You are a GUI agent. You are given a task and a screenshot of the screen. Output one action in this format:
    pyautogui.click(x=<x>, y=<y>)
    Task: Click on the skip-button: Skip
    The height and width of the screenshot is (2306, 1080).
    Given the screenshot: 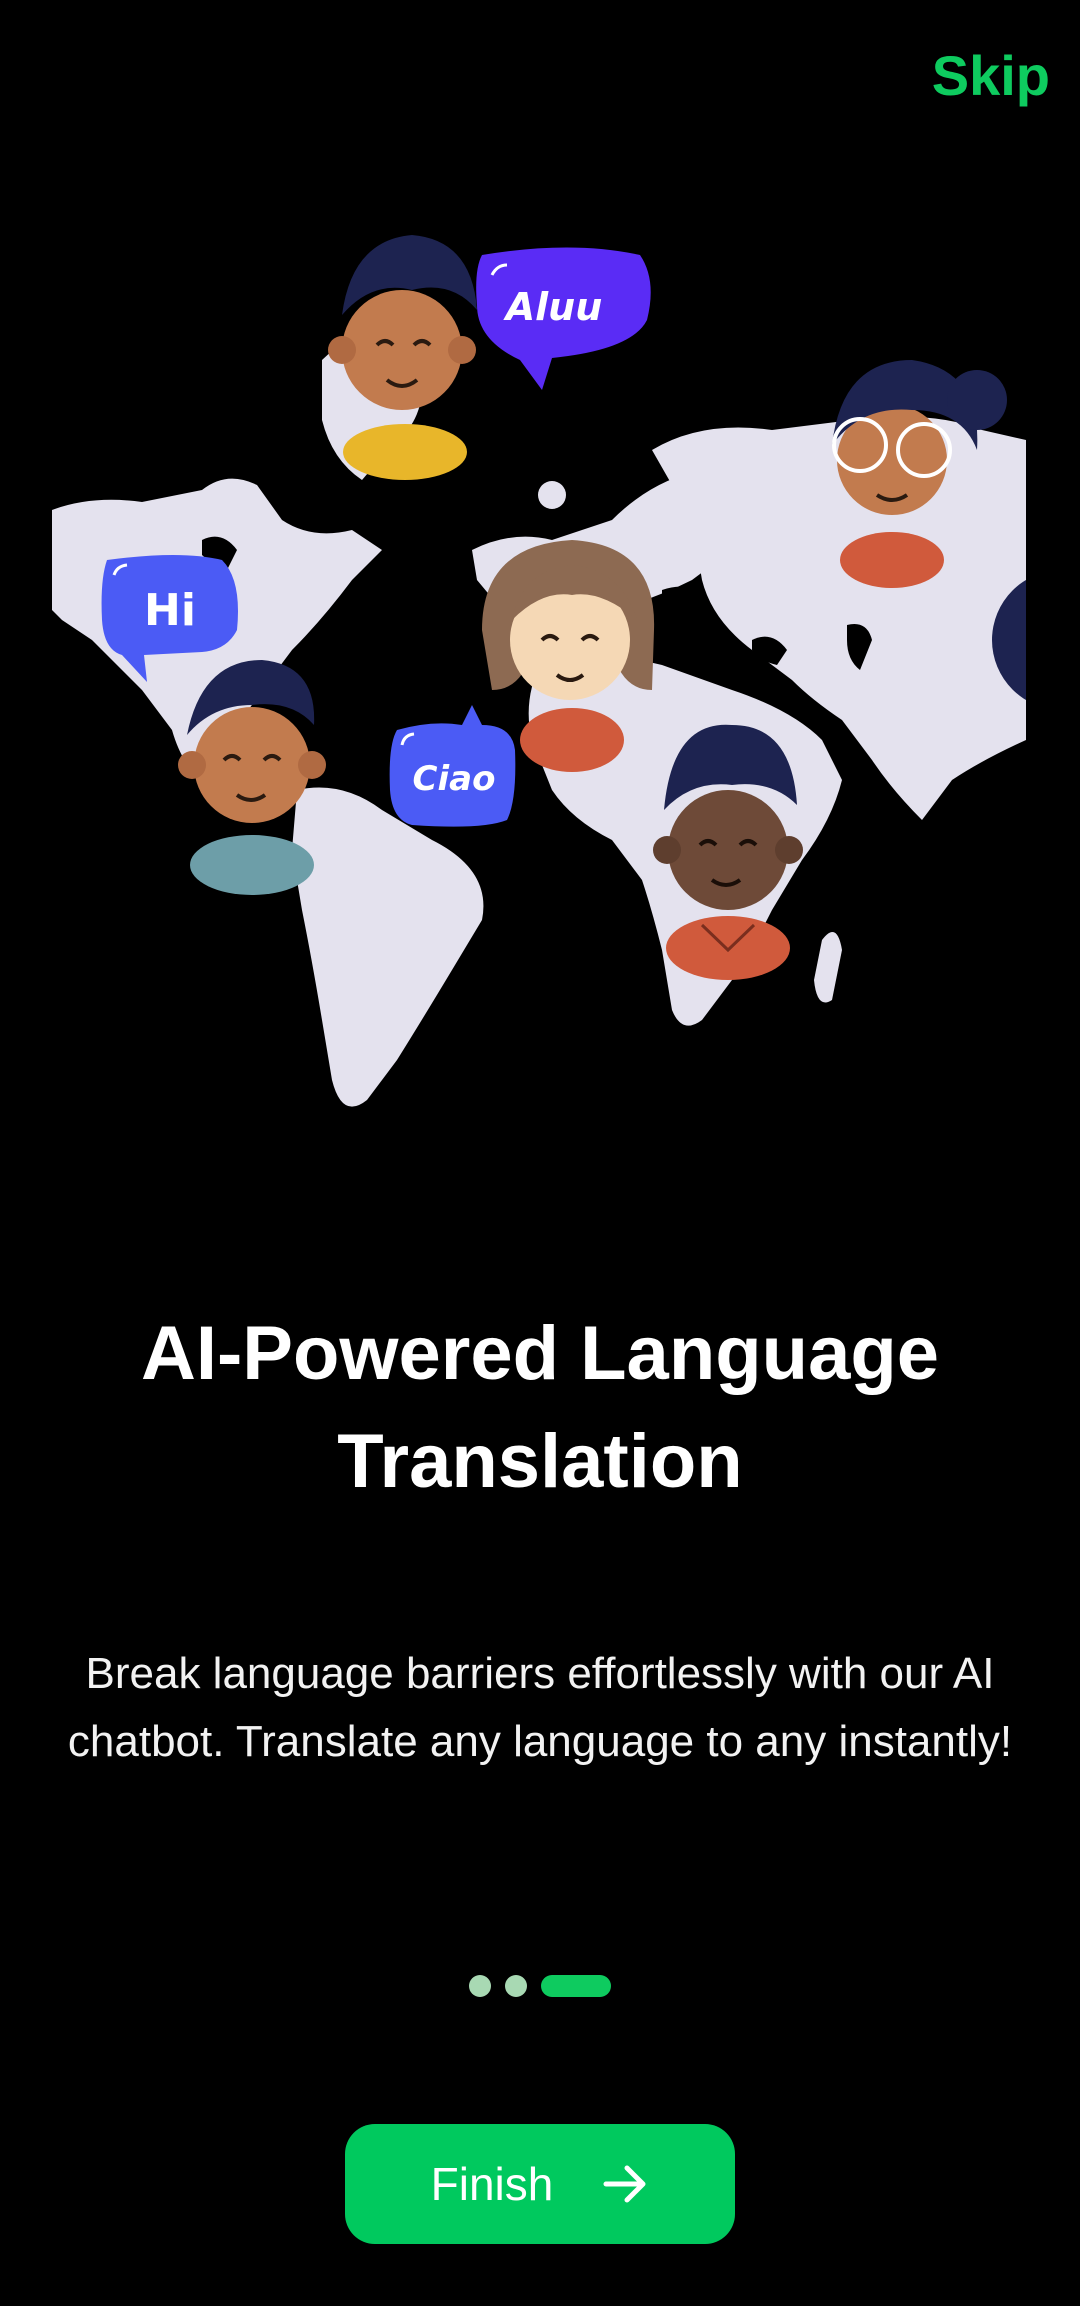 What is the action you would take?
    pyautogui.click(x=991, y=76)
    